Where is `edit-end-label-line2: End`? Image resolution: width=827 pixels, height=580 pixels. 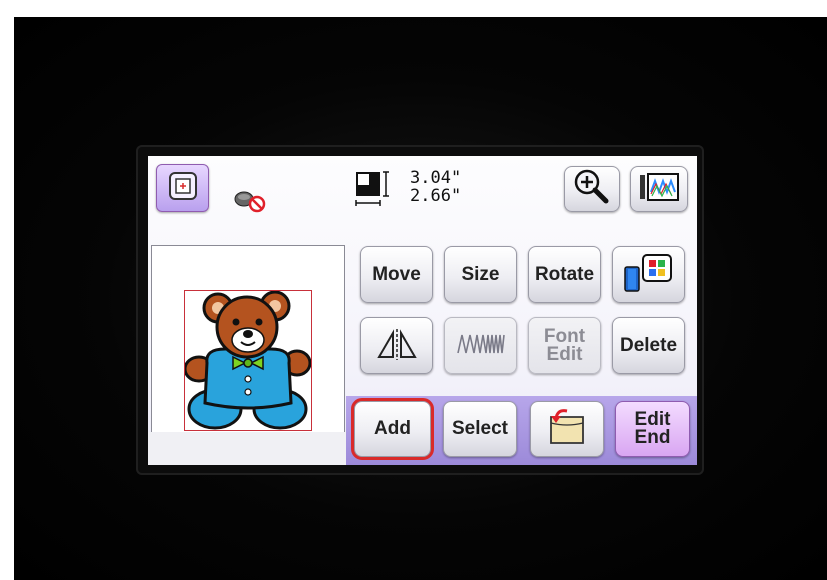
edit-end-label-line2: End is located at coordinates (652, 437).